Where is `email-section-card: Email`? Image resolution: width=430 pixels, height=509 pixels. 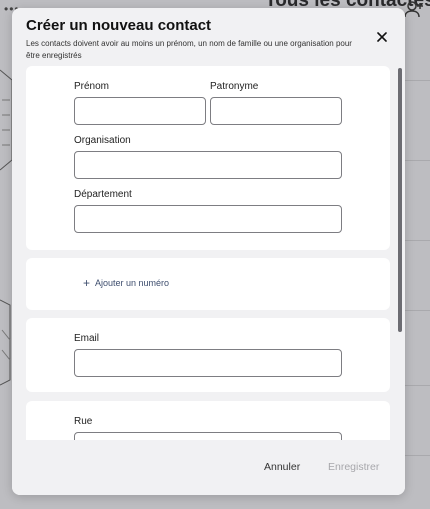
email-section-card: Email is located at coordinates (208, 355).